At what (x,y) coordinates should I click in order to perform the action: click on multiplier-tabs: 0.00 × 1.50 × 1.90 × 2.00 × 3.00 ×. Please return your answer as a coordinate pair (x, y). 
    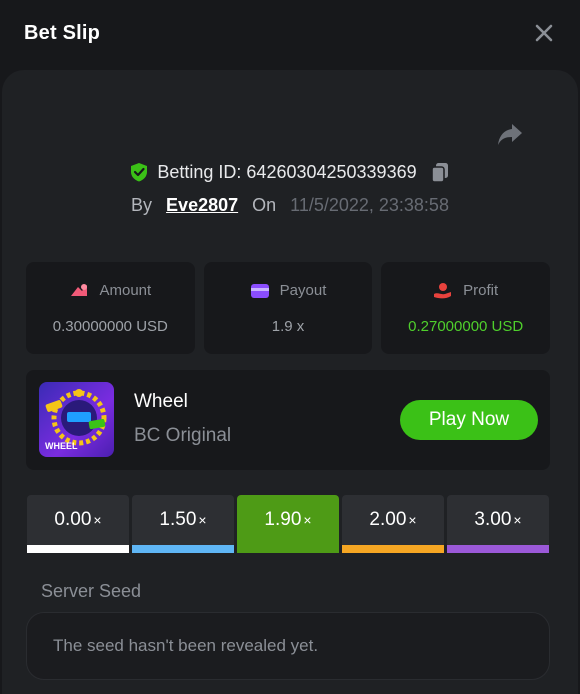
    Looking at the image, I should click on (288, 524).